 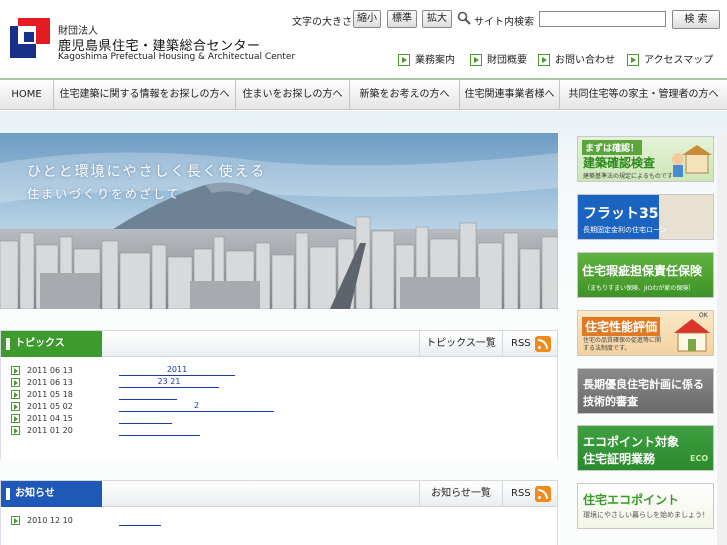 What do you see at coordinates (530, 344) in the screenshot?
I see `topics-rss-link: RSS` at bounding box center [530, 344].